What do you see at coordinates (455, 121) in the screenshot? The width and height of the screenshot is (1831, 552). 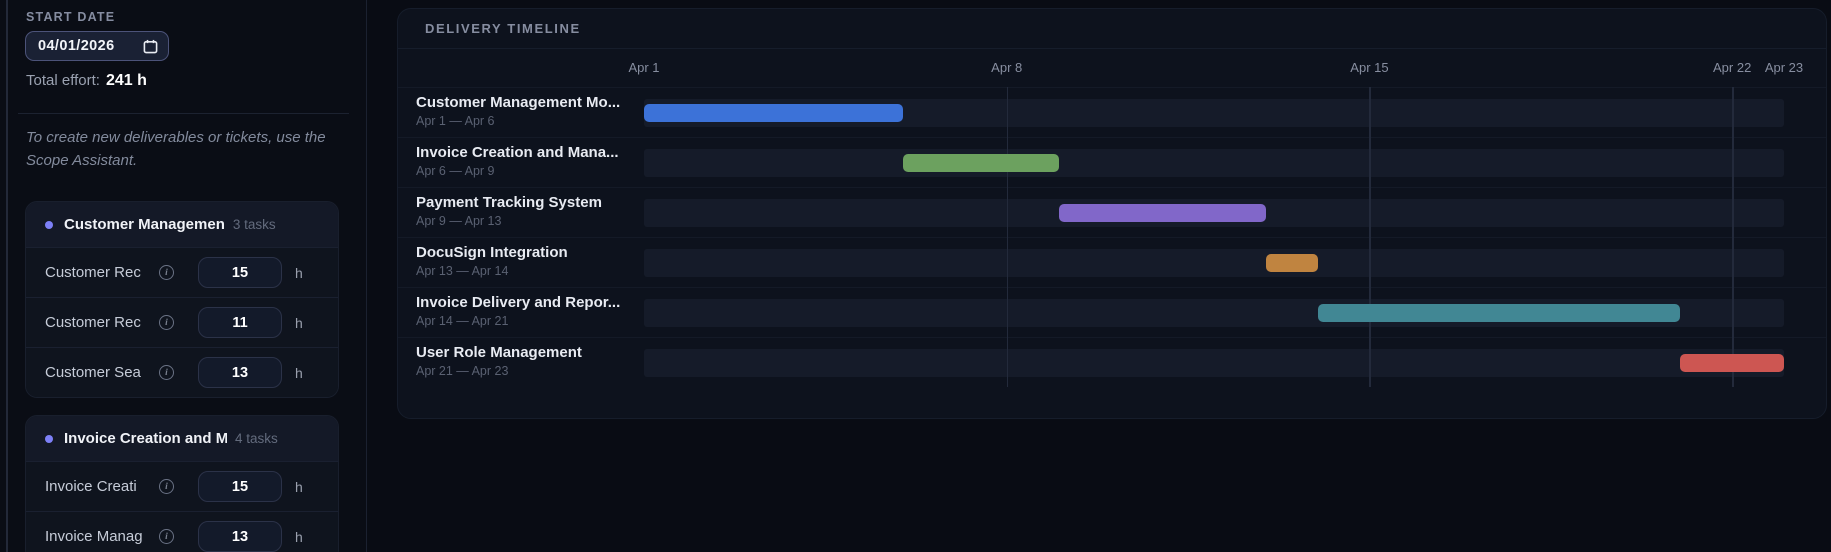 I see `gantt-row-dates: Apr 1 — Apr 6` at bounding box center [455, 121].